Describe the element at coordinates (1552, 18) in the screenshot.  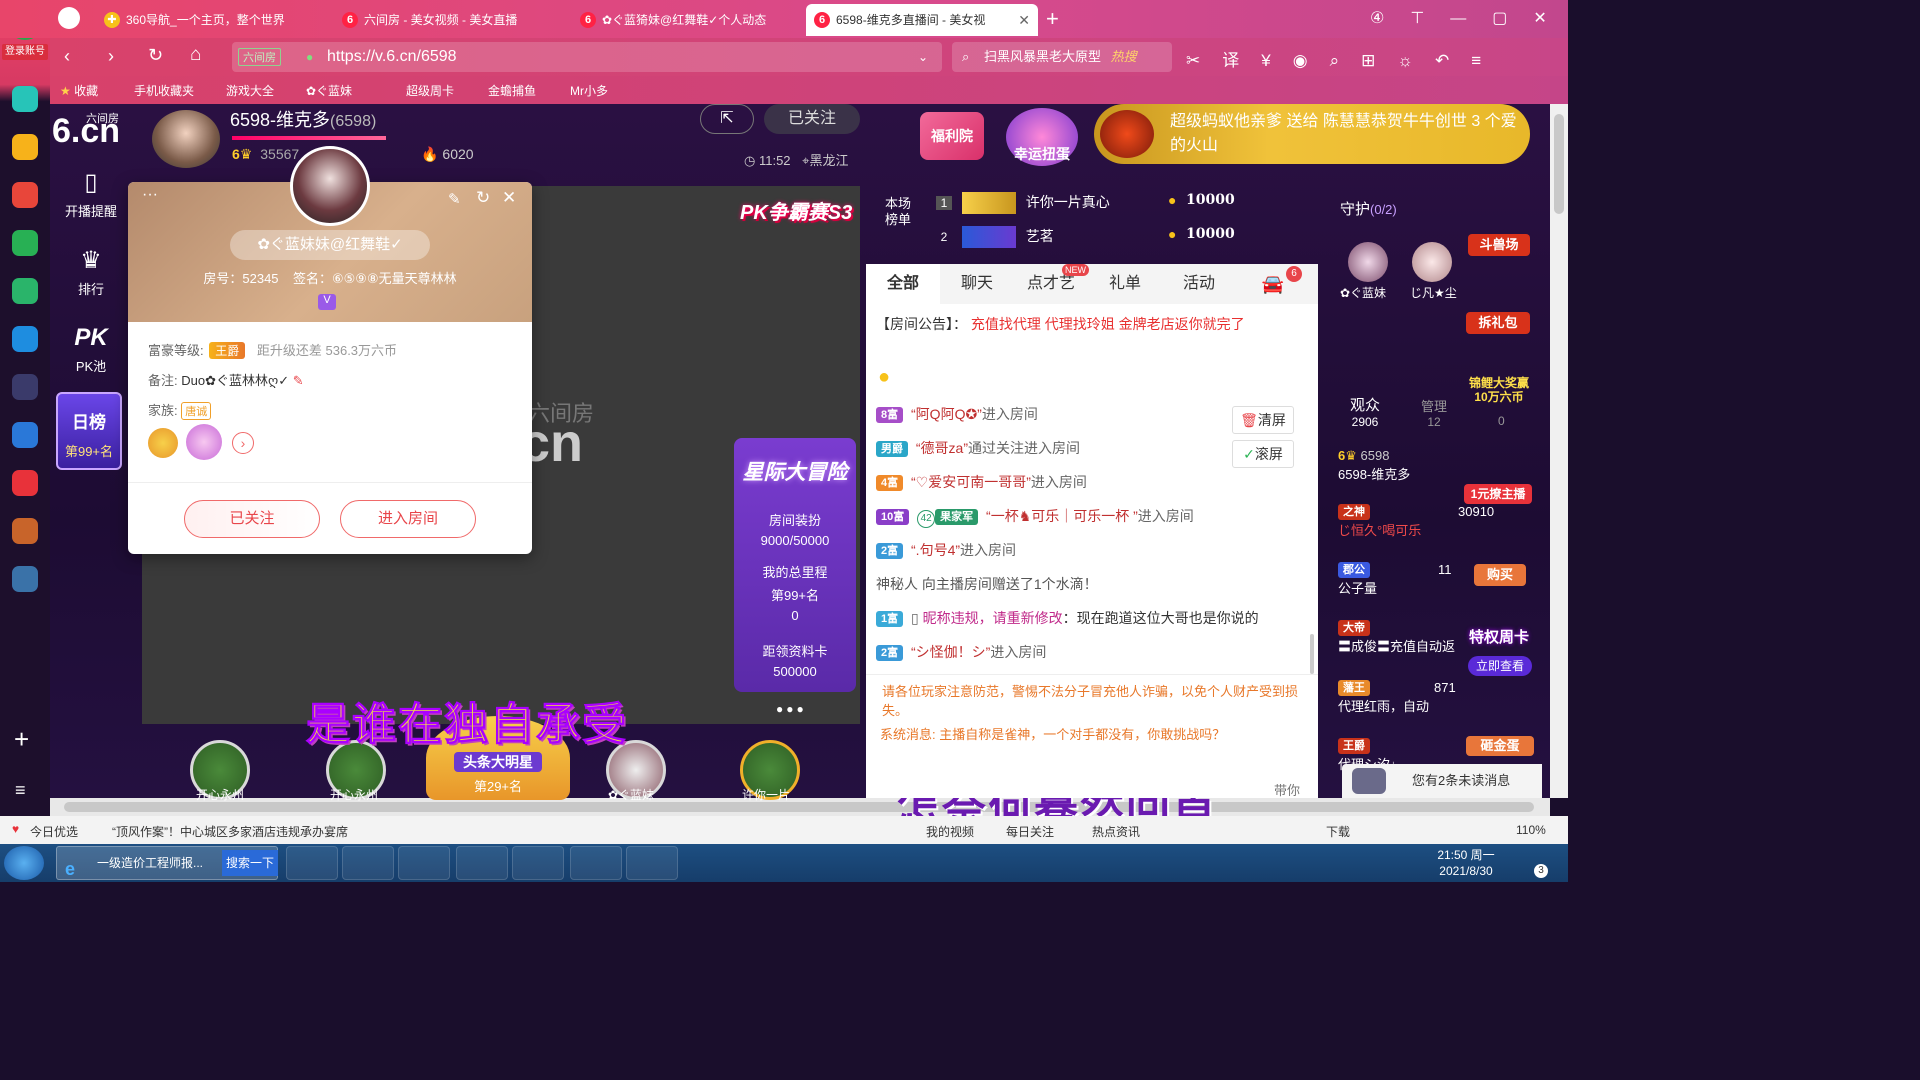
I see `close-window-icon: ✕` at that location.